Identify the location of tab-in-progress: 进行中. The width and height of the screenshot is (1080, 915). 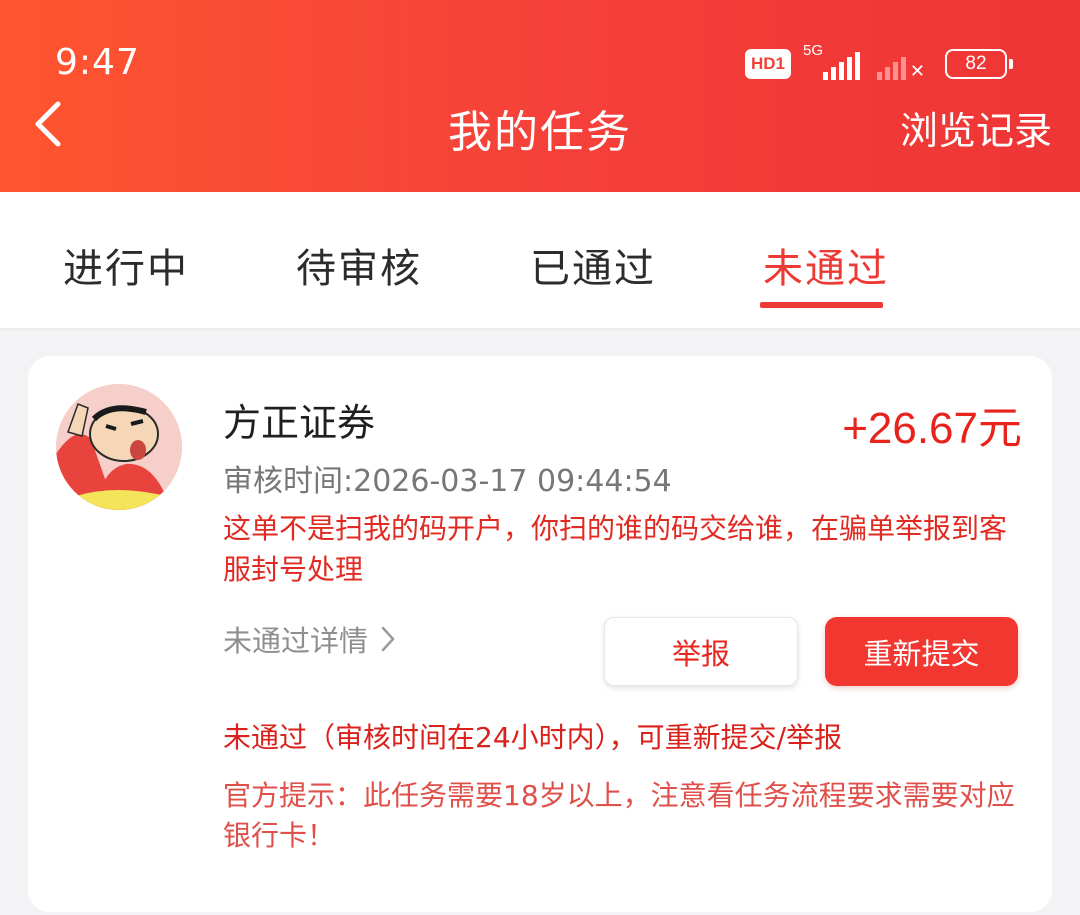
(126, 265).